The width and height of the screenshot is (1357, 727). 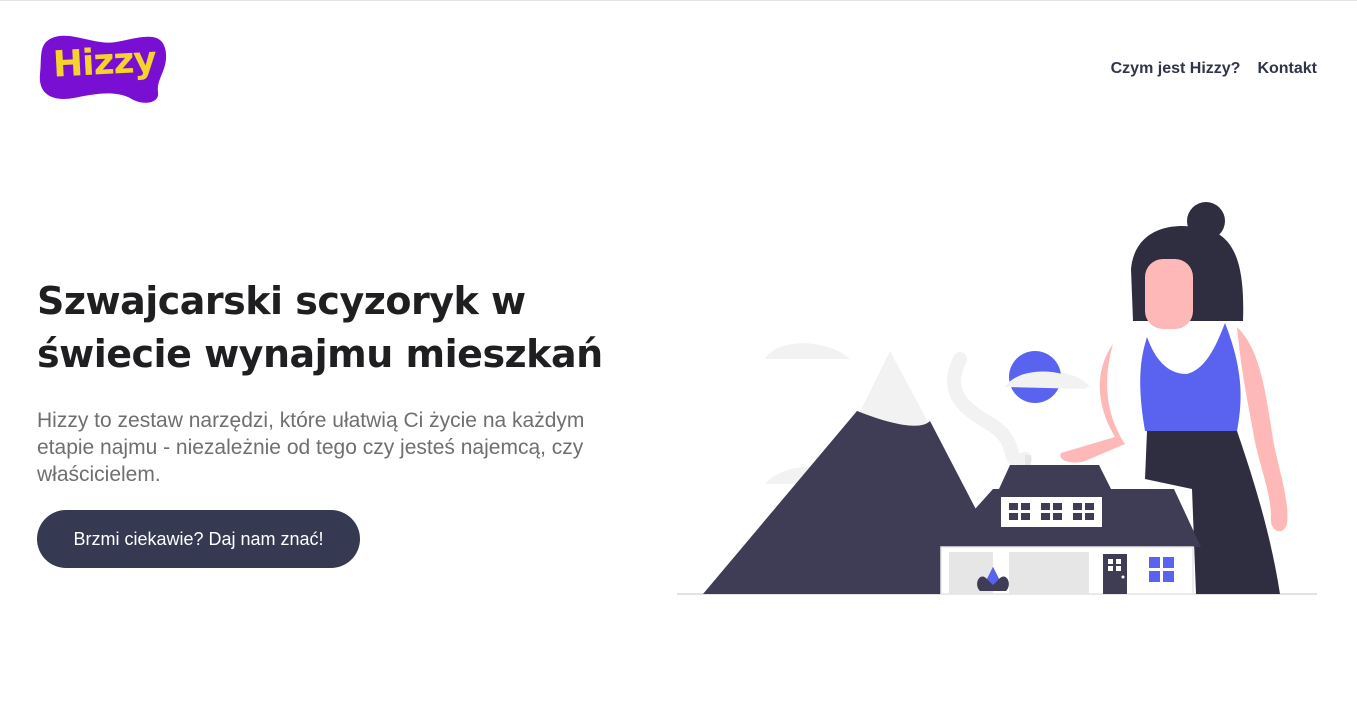 I want to click on nav-link-contact: Kontakt, so click(x=1287, y=69).